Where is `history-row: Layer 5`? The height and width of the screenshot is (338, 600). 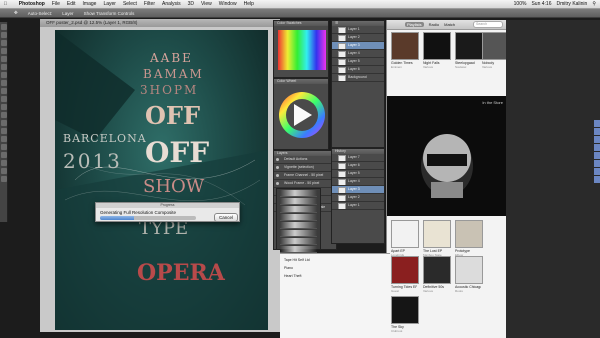 history-row: Layer 5 is located at coordinates (358, 174).